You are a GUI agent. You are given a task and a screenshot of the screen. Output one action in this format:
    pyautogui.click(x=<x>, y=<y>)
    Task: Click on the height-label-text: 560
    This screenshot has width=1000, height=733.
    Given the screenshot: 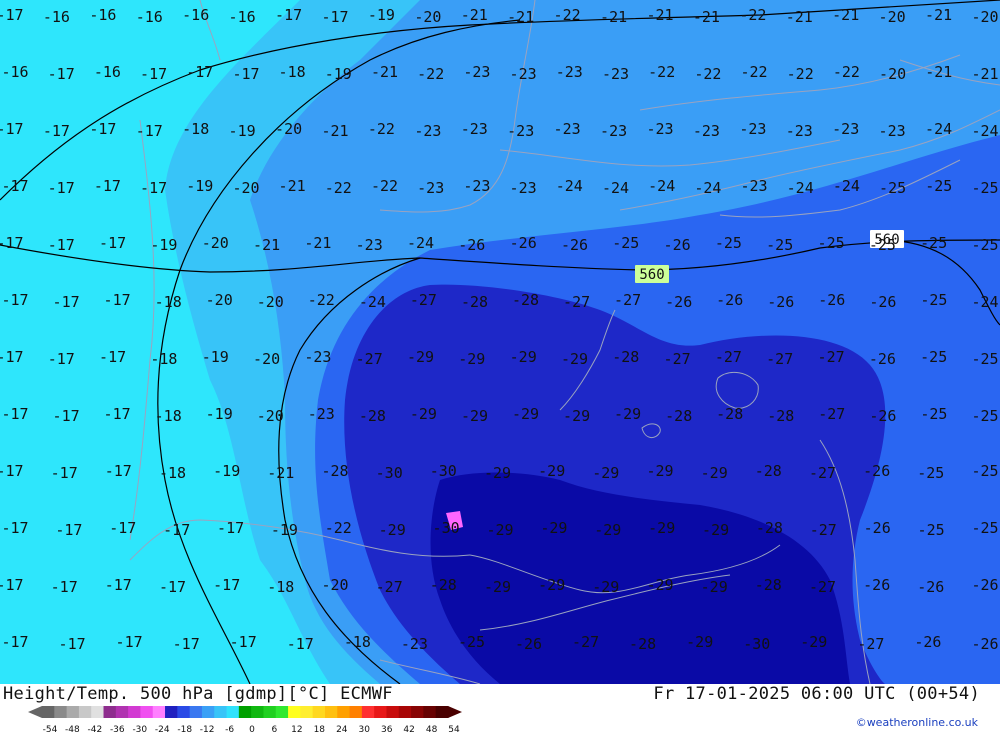 What is the action you would take?
    pyautogui.click(x=651, y=275)
    